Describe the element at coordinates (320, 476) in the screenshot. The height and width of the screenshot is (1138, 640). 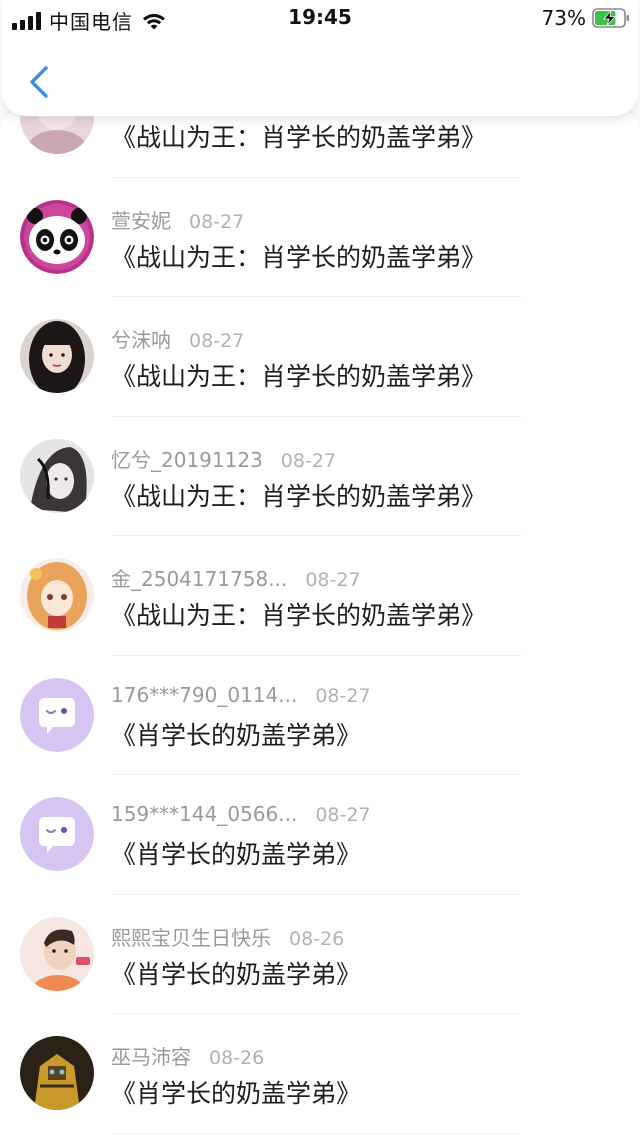
I see `list-item: 忆兮_20191123 08-27 《战山为王：肖学长的奶盖学弟》` at that location.